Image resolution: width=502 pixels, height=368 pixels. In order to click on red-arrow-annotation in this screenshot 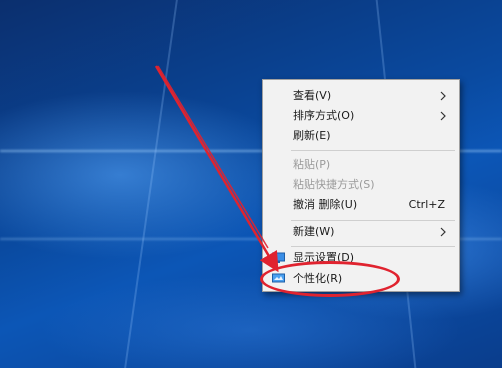, I will do `click(216, 169)`.